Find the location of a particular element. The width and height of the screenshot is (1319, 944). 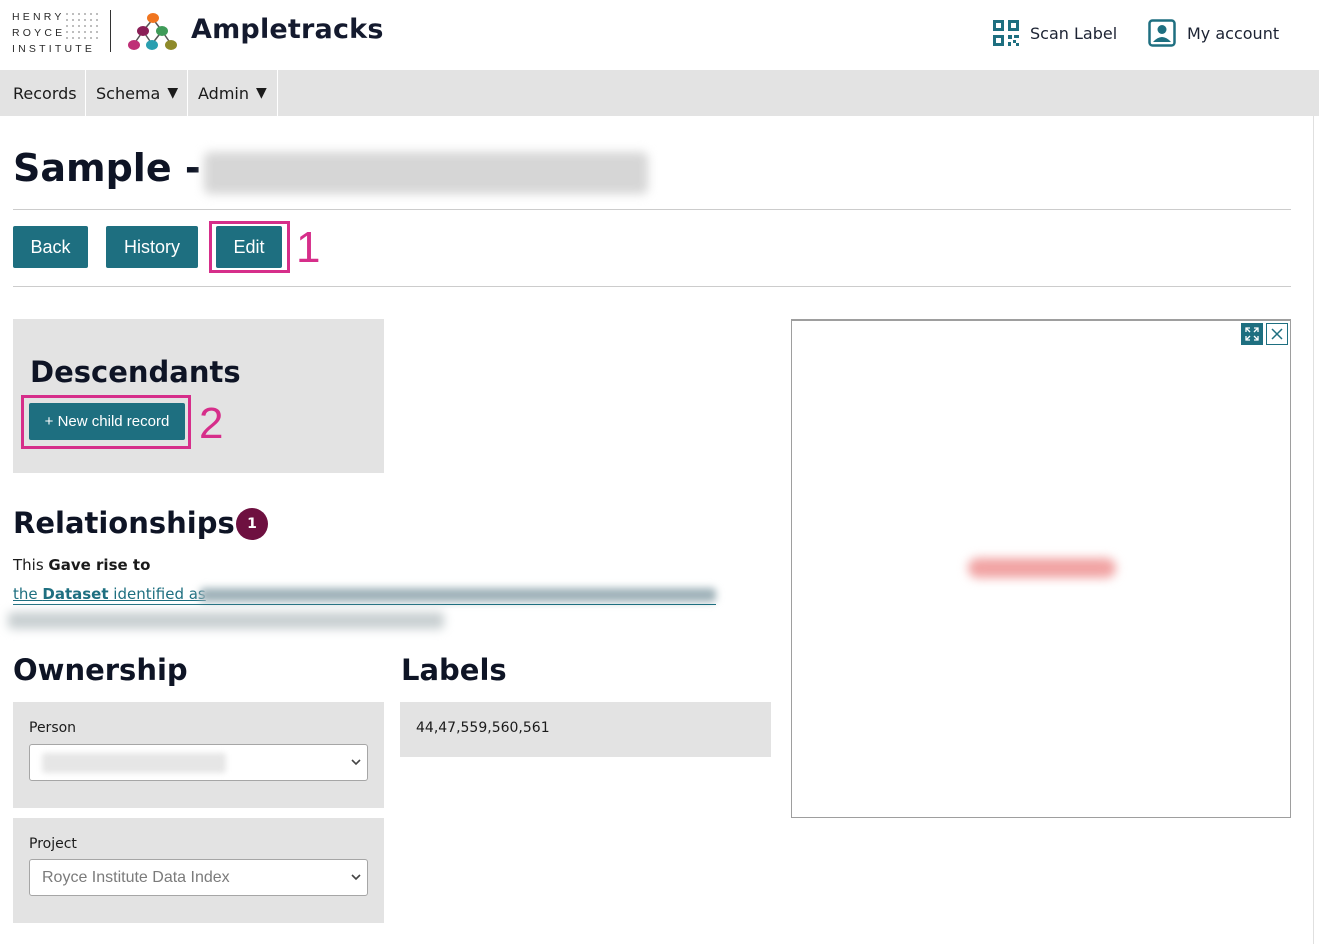

back-button: Back is located at coordinates (50, 247).